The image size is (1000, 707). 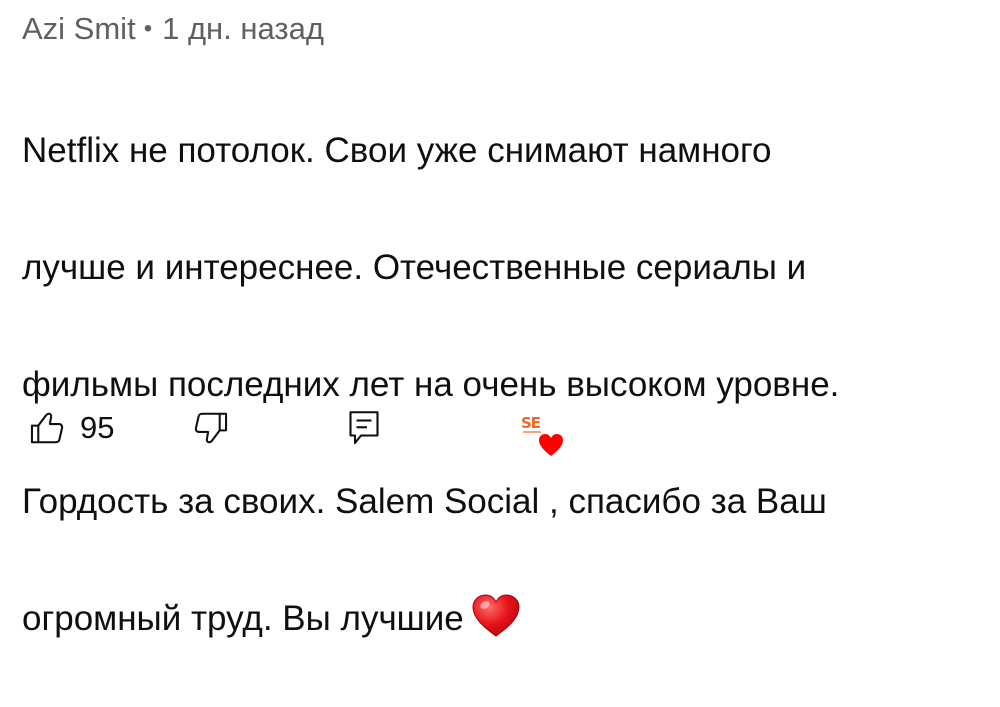 I want to click on creator-avatar-text: SE, so click(x=531, y=423).